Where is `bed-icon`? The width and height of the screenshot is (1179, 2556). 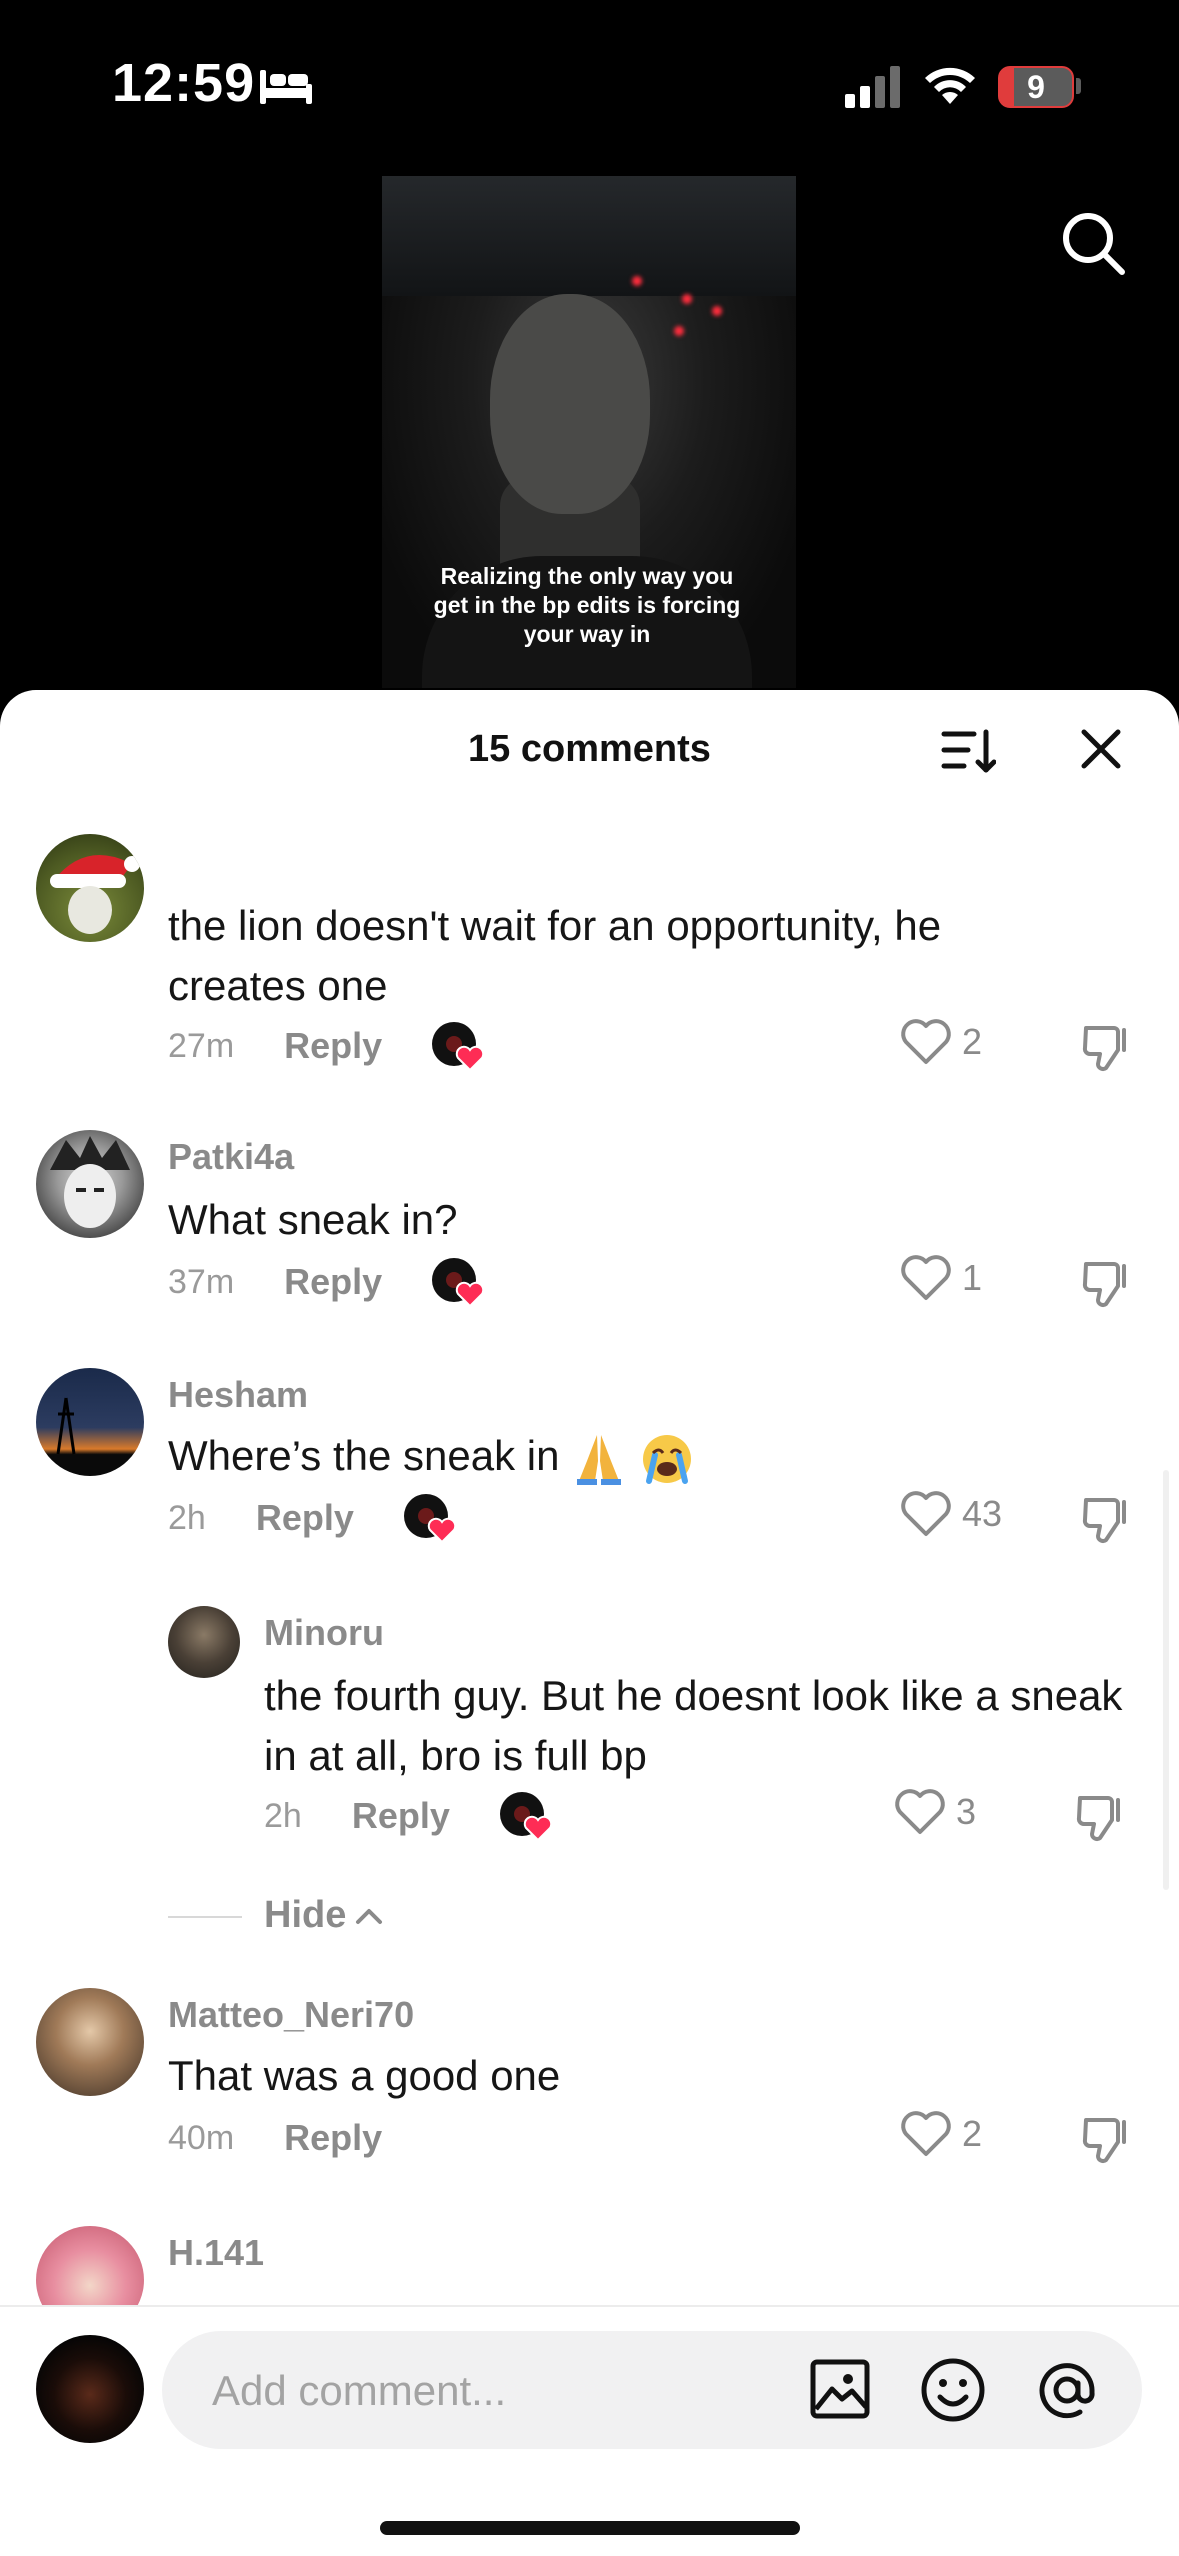 bed-icon is located at coordinates (286, 87).